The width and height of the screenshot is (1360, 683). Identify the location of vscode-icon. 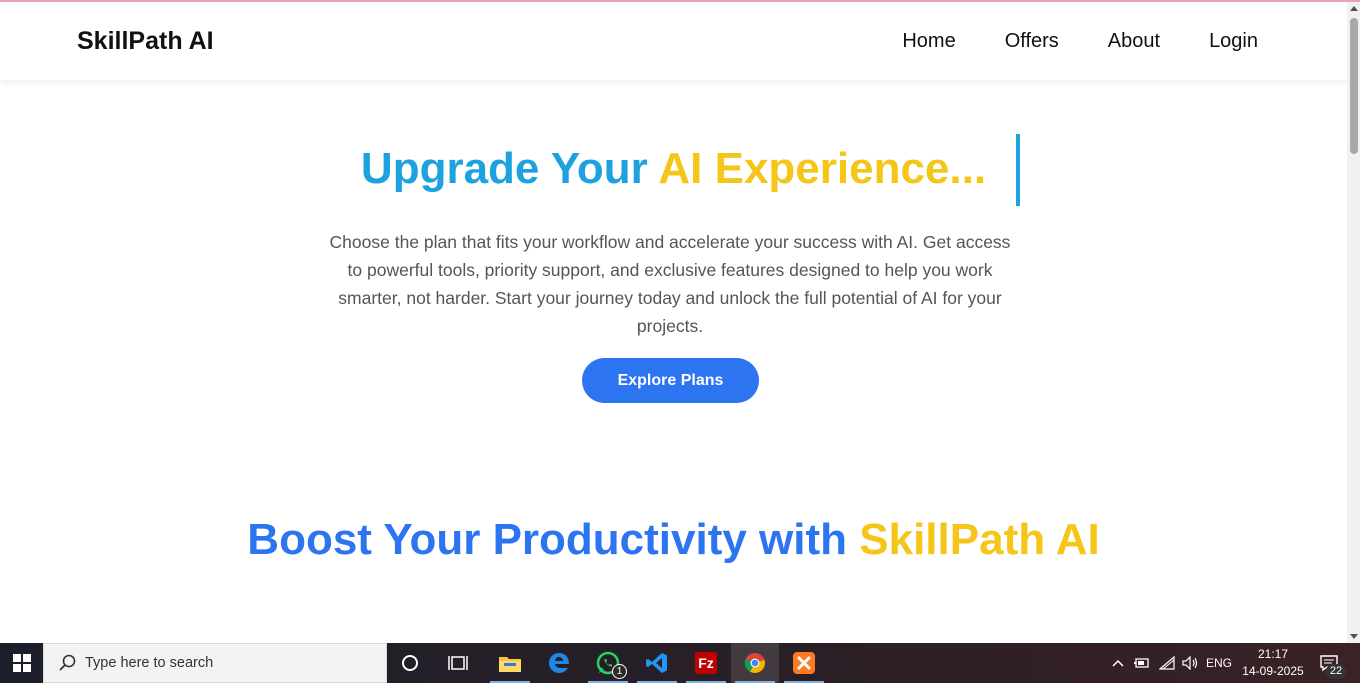
(656, 663).